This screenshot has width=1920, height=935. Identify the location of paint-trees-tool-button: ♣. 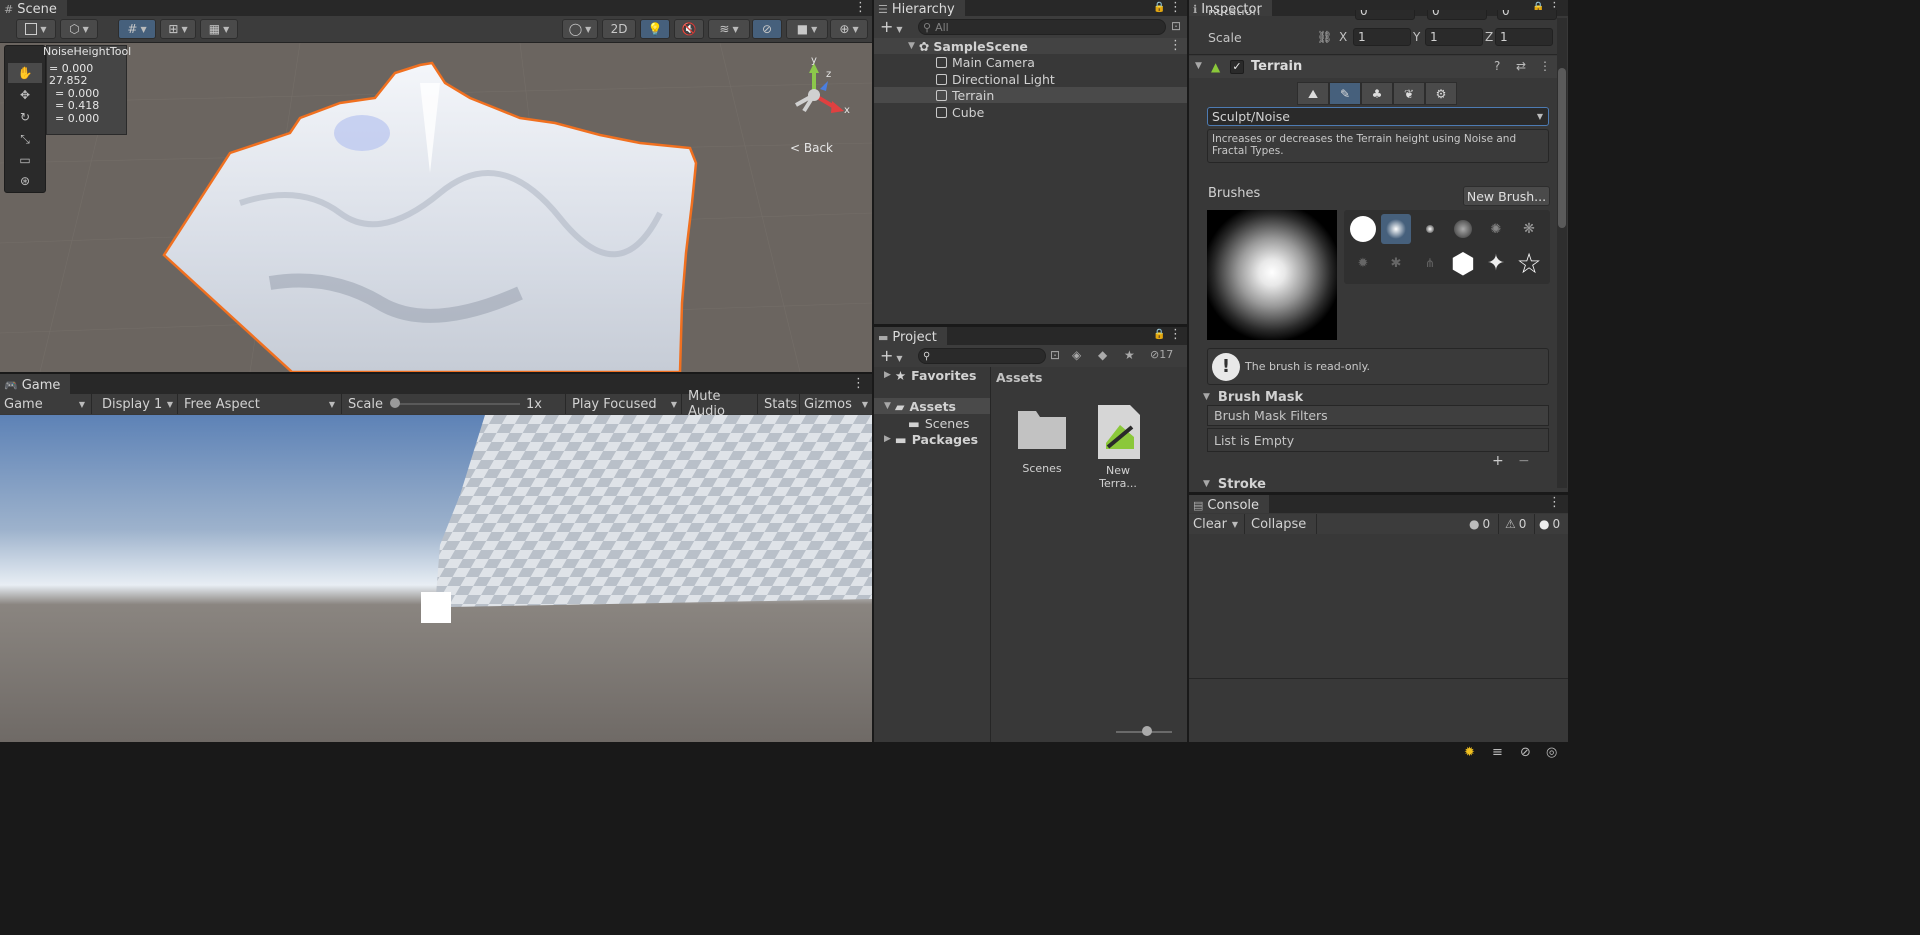
(1377, 93).